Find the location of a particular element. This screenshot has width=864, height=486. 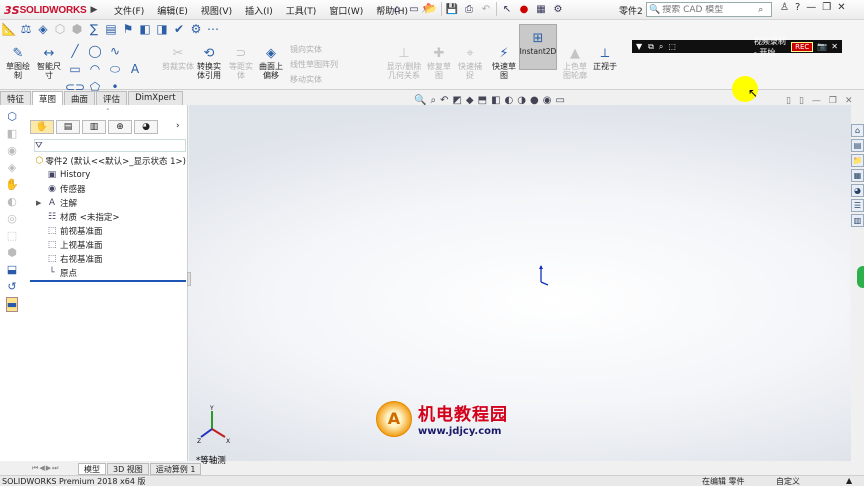

prev-tab-icon: ◀ is located at coordinates (41, 468).